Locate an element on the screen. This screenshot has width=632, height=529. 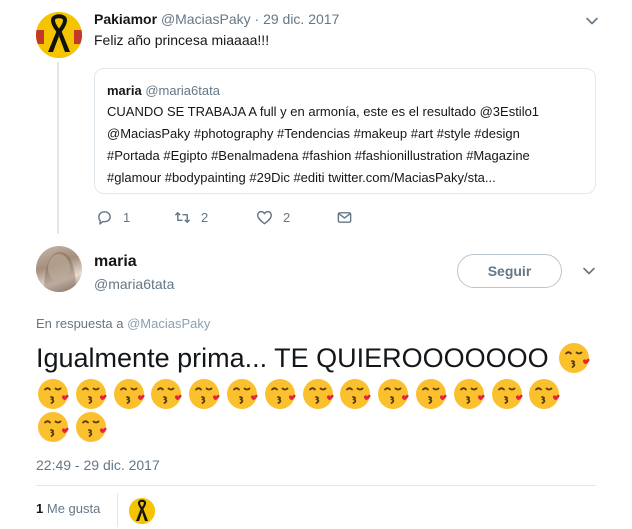
reply-button: 1 is located at coordinates (113, 217).